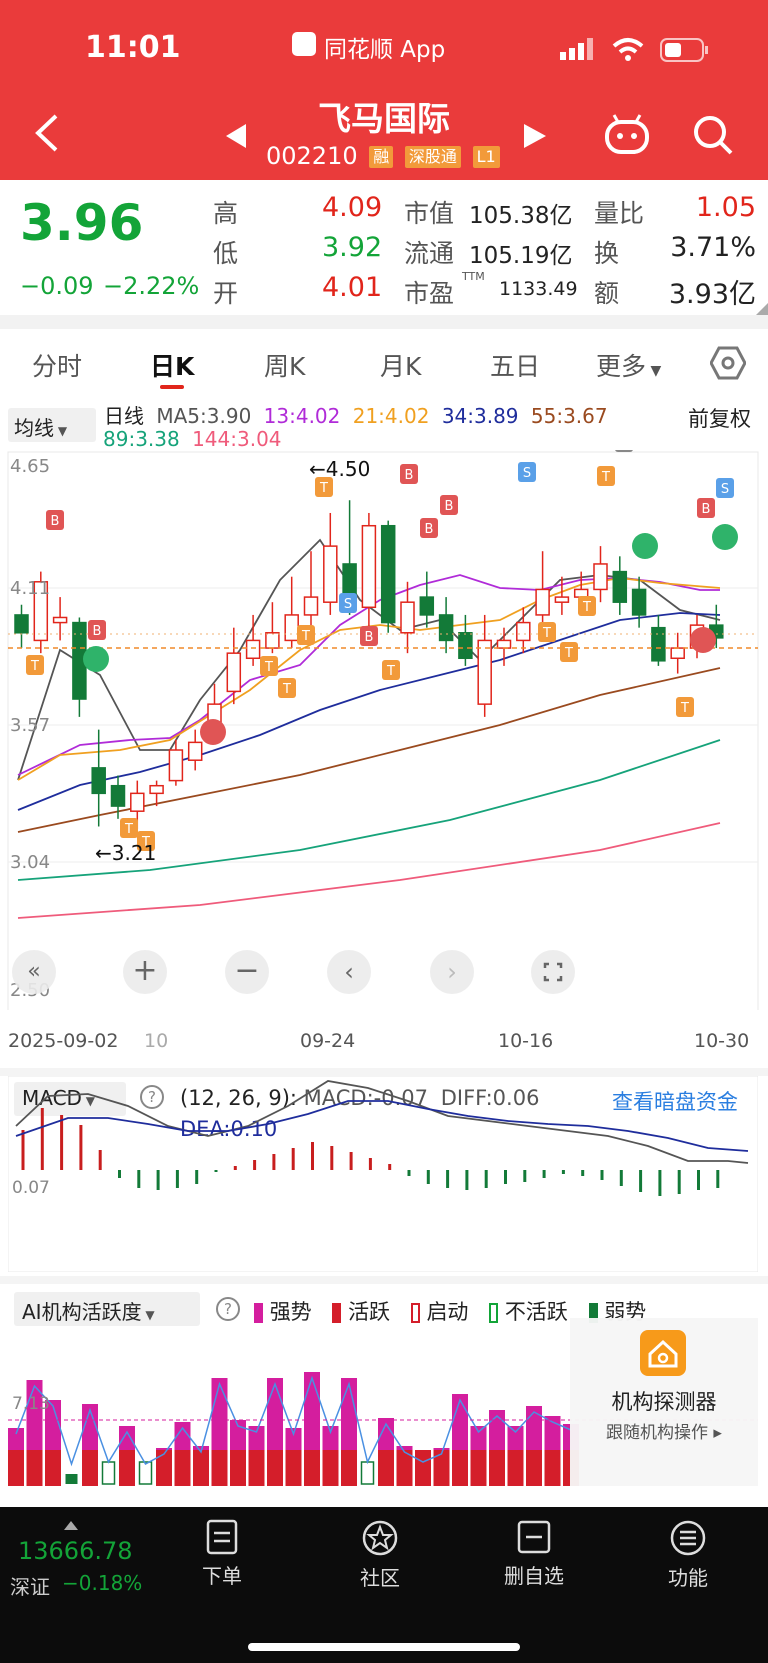 The width and height of the screenshot is (768, 1663). What do you see at coordinates (30, 862) in the screenshot?
I see `y-label-4: 3.04` at bounding box center [30, 862].